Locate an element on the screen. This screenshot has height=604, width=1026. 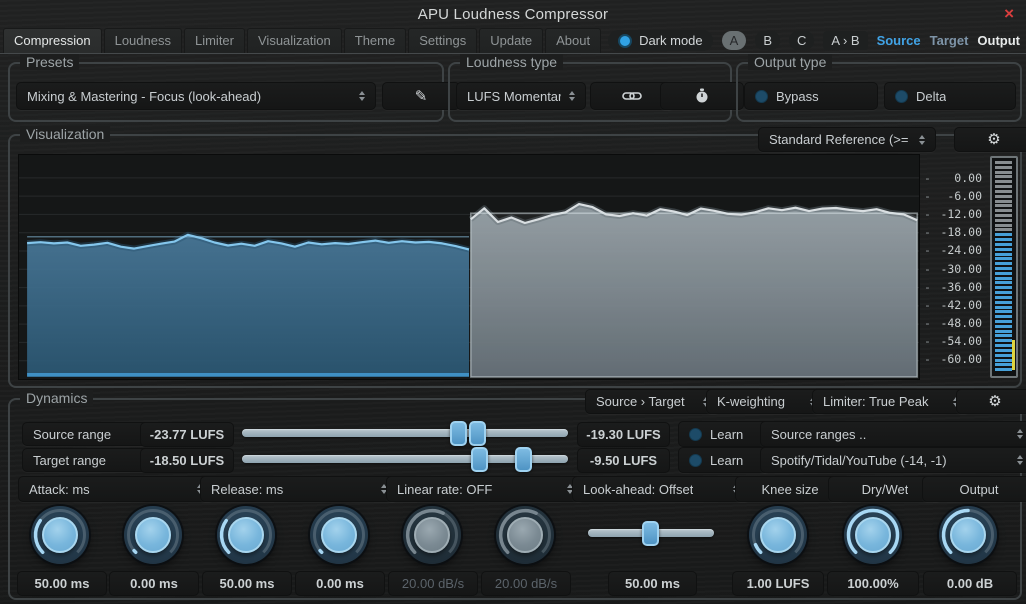
tab-visualization: Visualization is located at coordinates (294, 40).